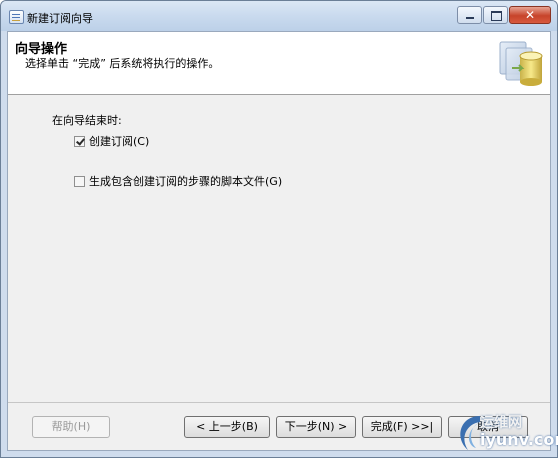  What do you see at coordinates (316, 427) in the screenshot?
I see `next-button: 下一步(N) >` at bounding box center [316, 427].